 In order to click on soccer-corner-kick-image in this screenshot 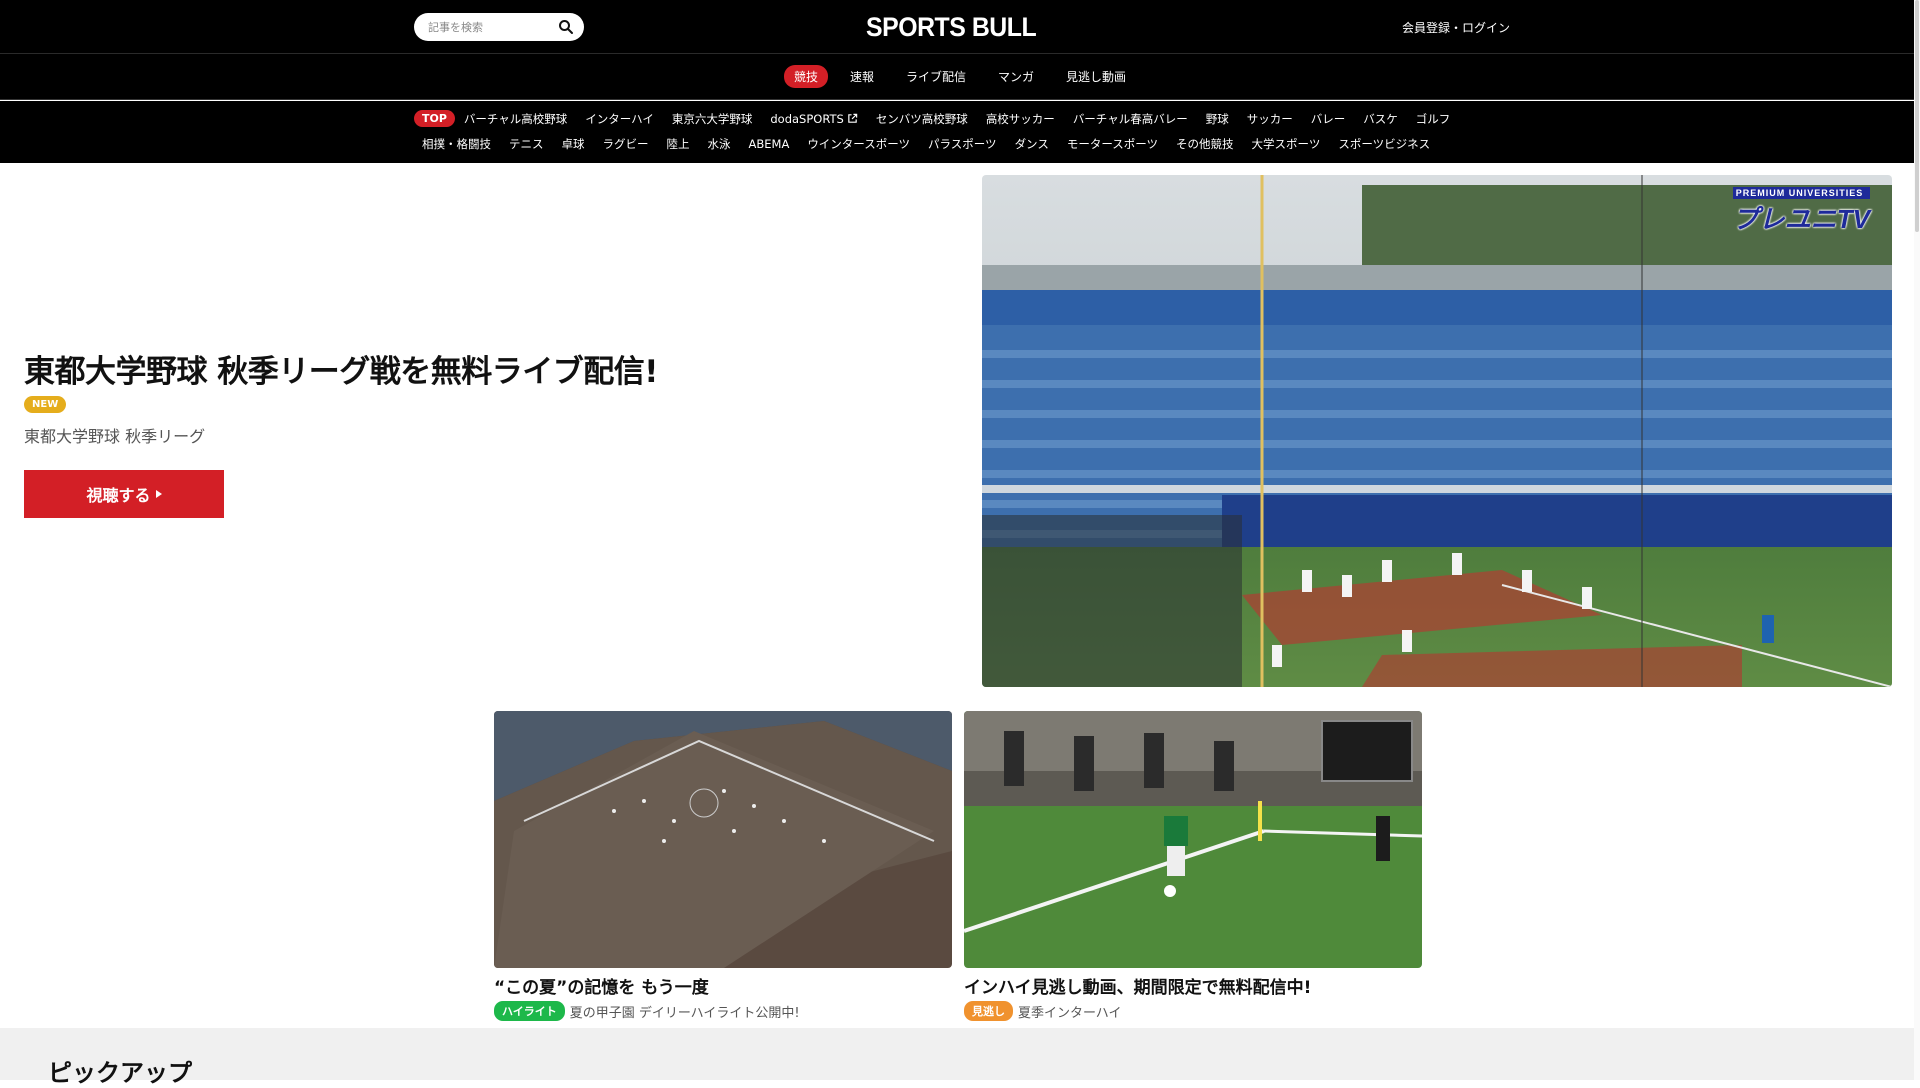, I will do `click(1193, 839)`.